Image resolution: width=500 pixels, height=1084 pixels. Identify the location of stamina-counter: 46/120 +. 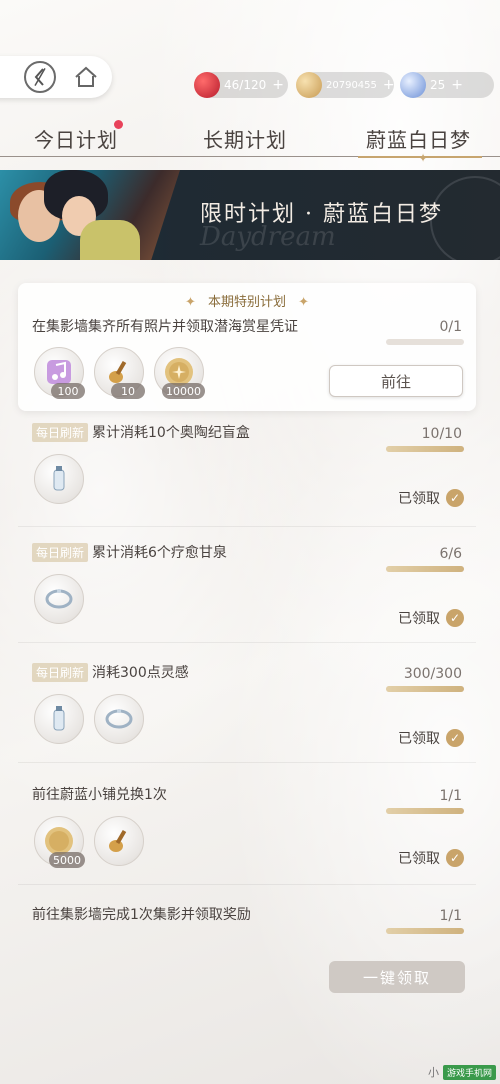
(241, 85).